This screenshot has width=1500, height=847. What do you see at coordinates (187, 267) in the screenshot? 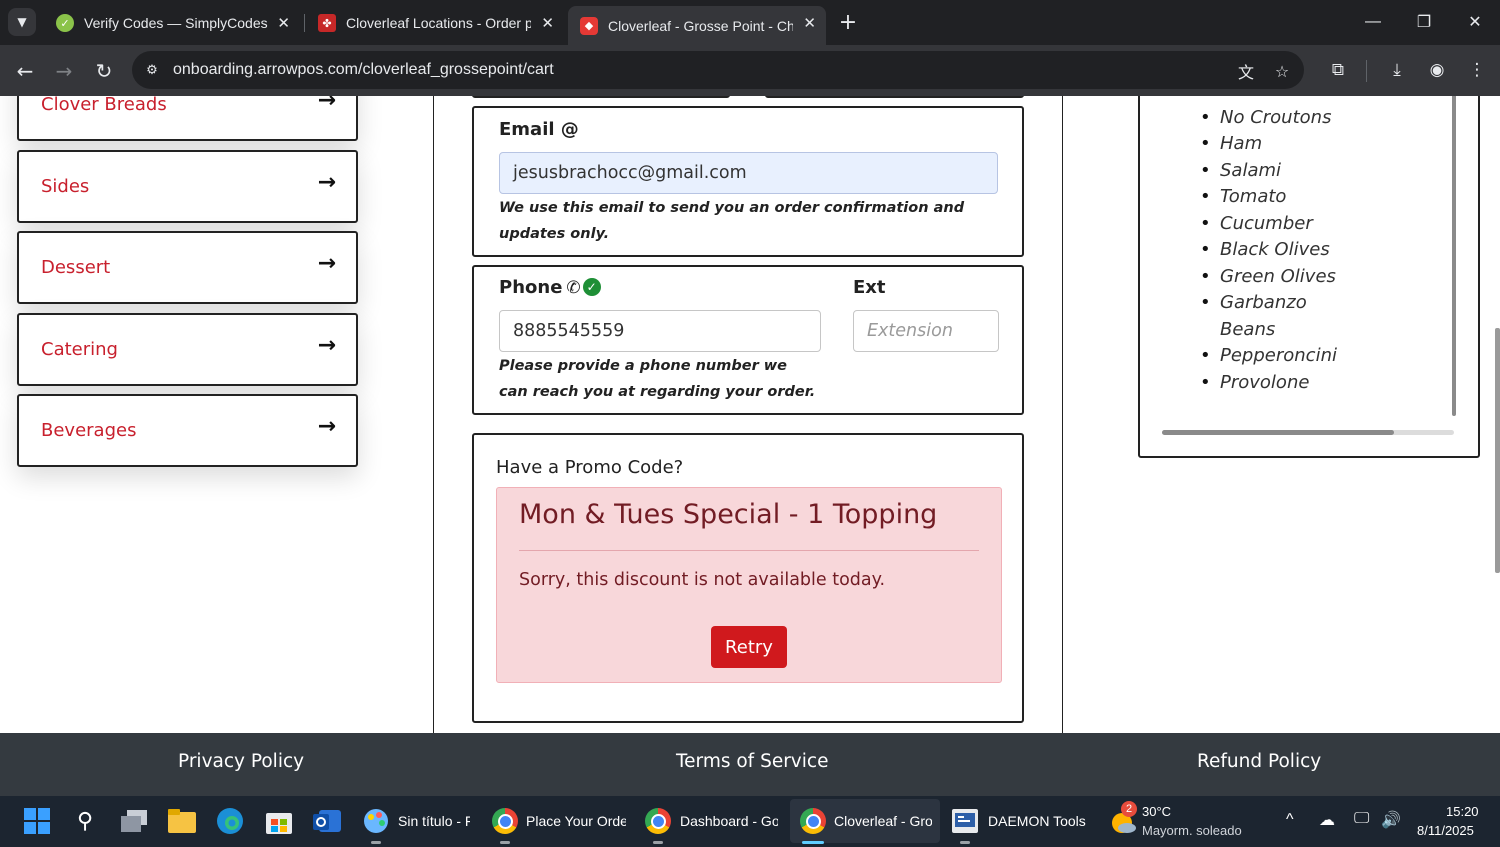
I see `category-dessert: Dessert →` at bounding box center [187, 267].